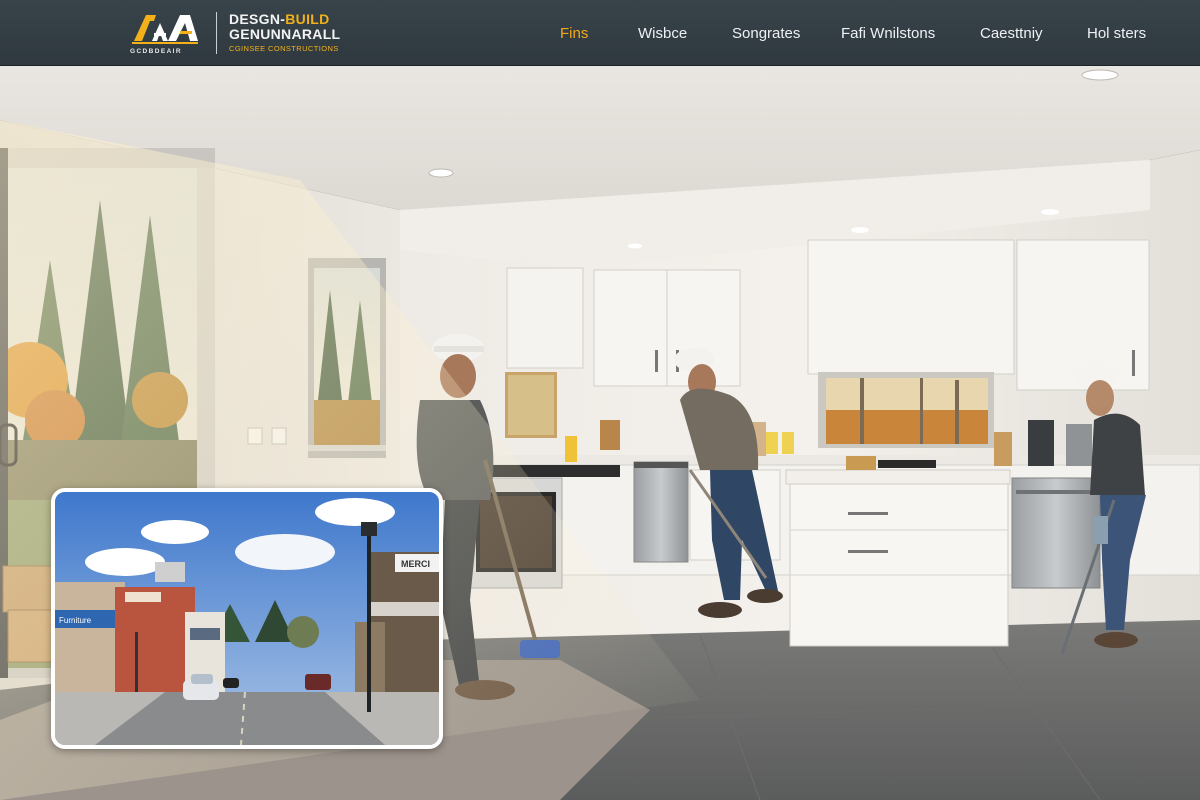  What do you see at coordinates (257, 19) in the screenshot?
I see `logo-line-1a: DESGN-` at bounding box center [257, 19].